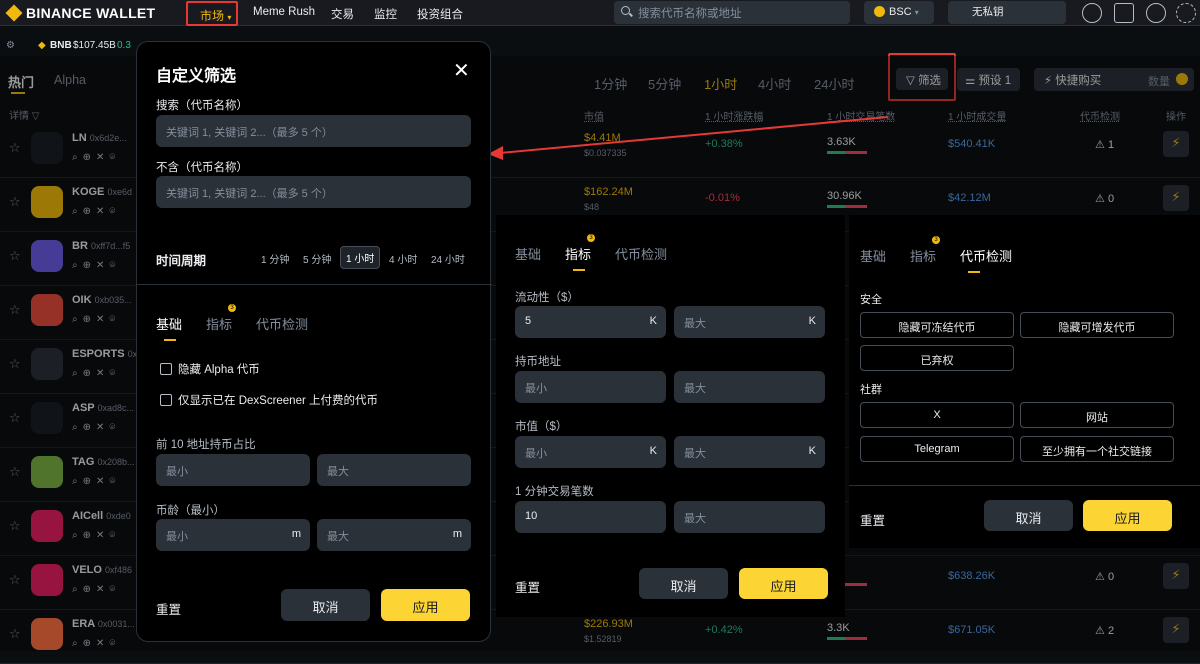 This screenshot has height=664, width=1200. Describe the element at coordinates (1156, 13) in the screenshot. I see `globe-icon` at that location.